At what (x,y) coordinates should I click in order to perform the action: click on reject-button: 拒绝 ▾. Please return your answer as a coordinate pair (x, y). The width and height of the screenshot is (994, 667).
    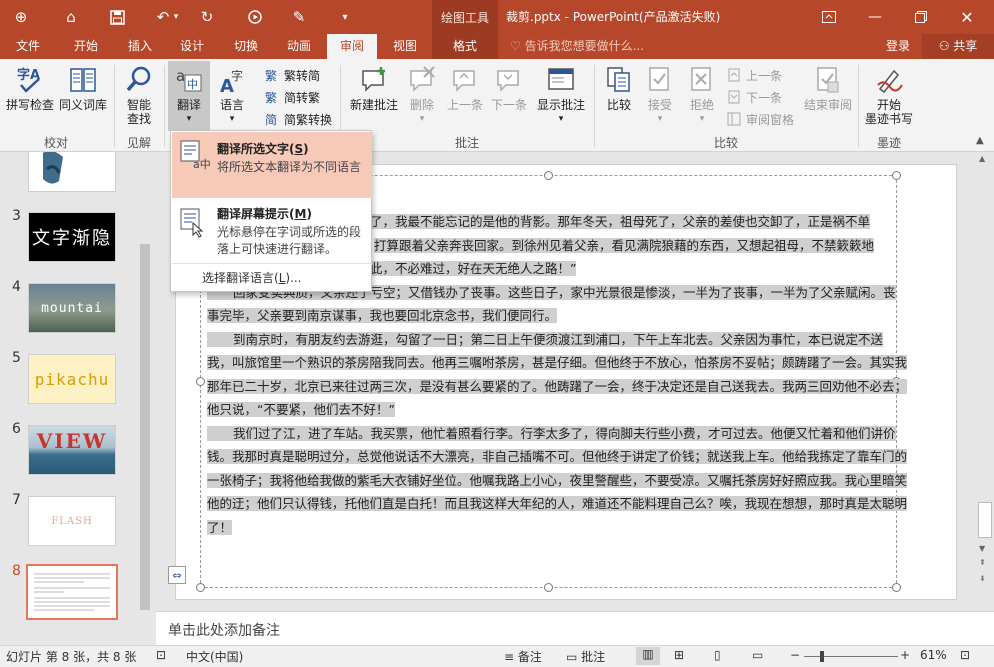
    Looking at the image, I should click on (702, 95).